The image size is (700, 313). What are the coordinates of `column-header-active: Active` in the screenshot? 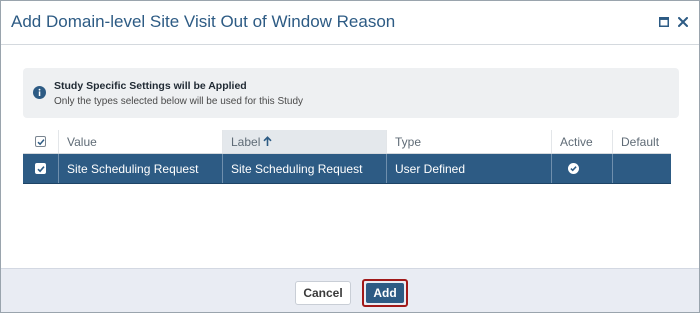 It's located at (582, 141).